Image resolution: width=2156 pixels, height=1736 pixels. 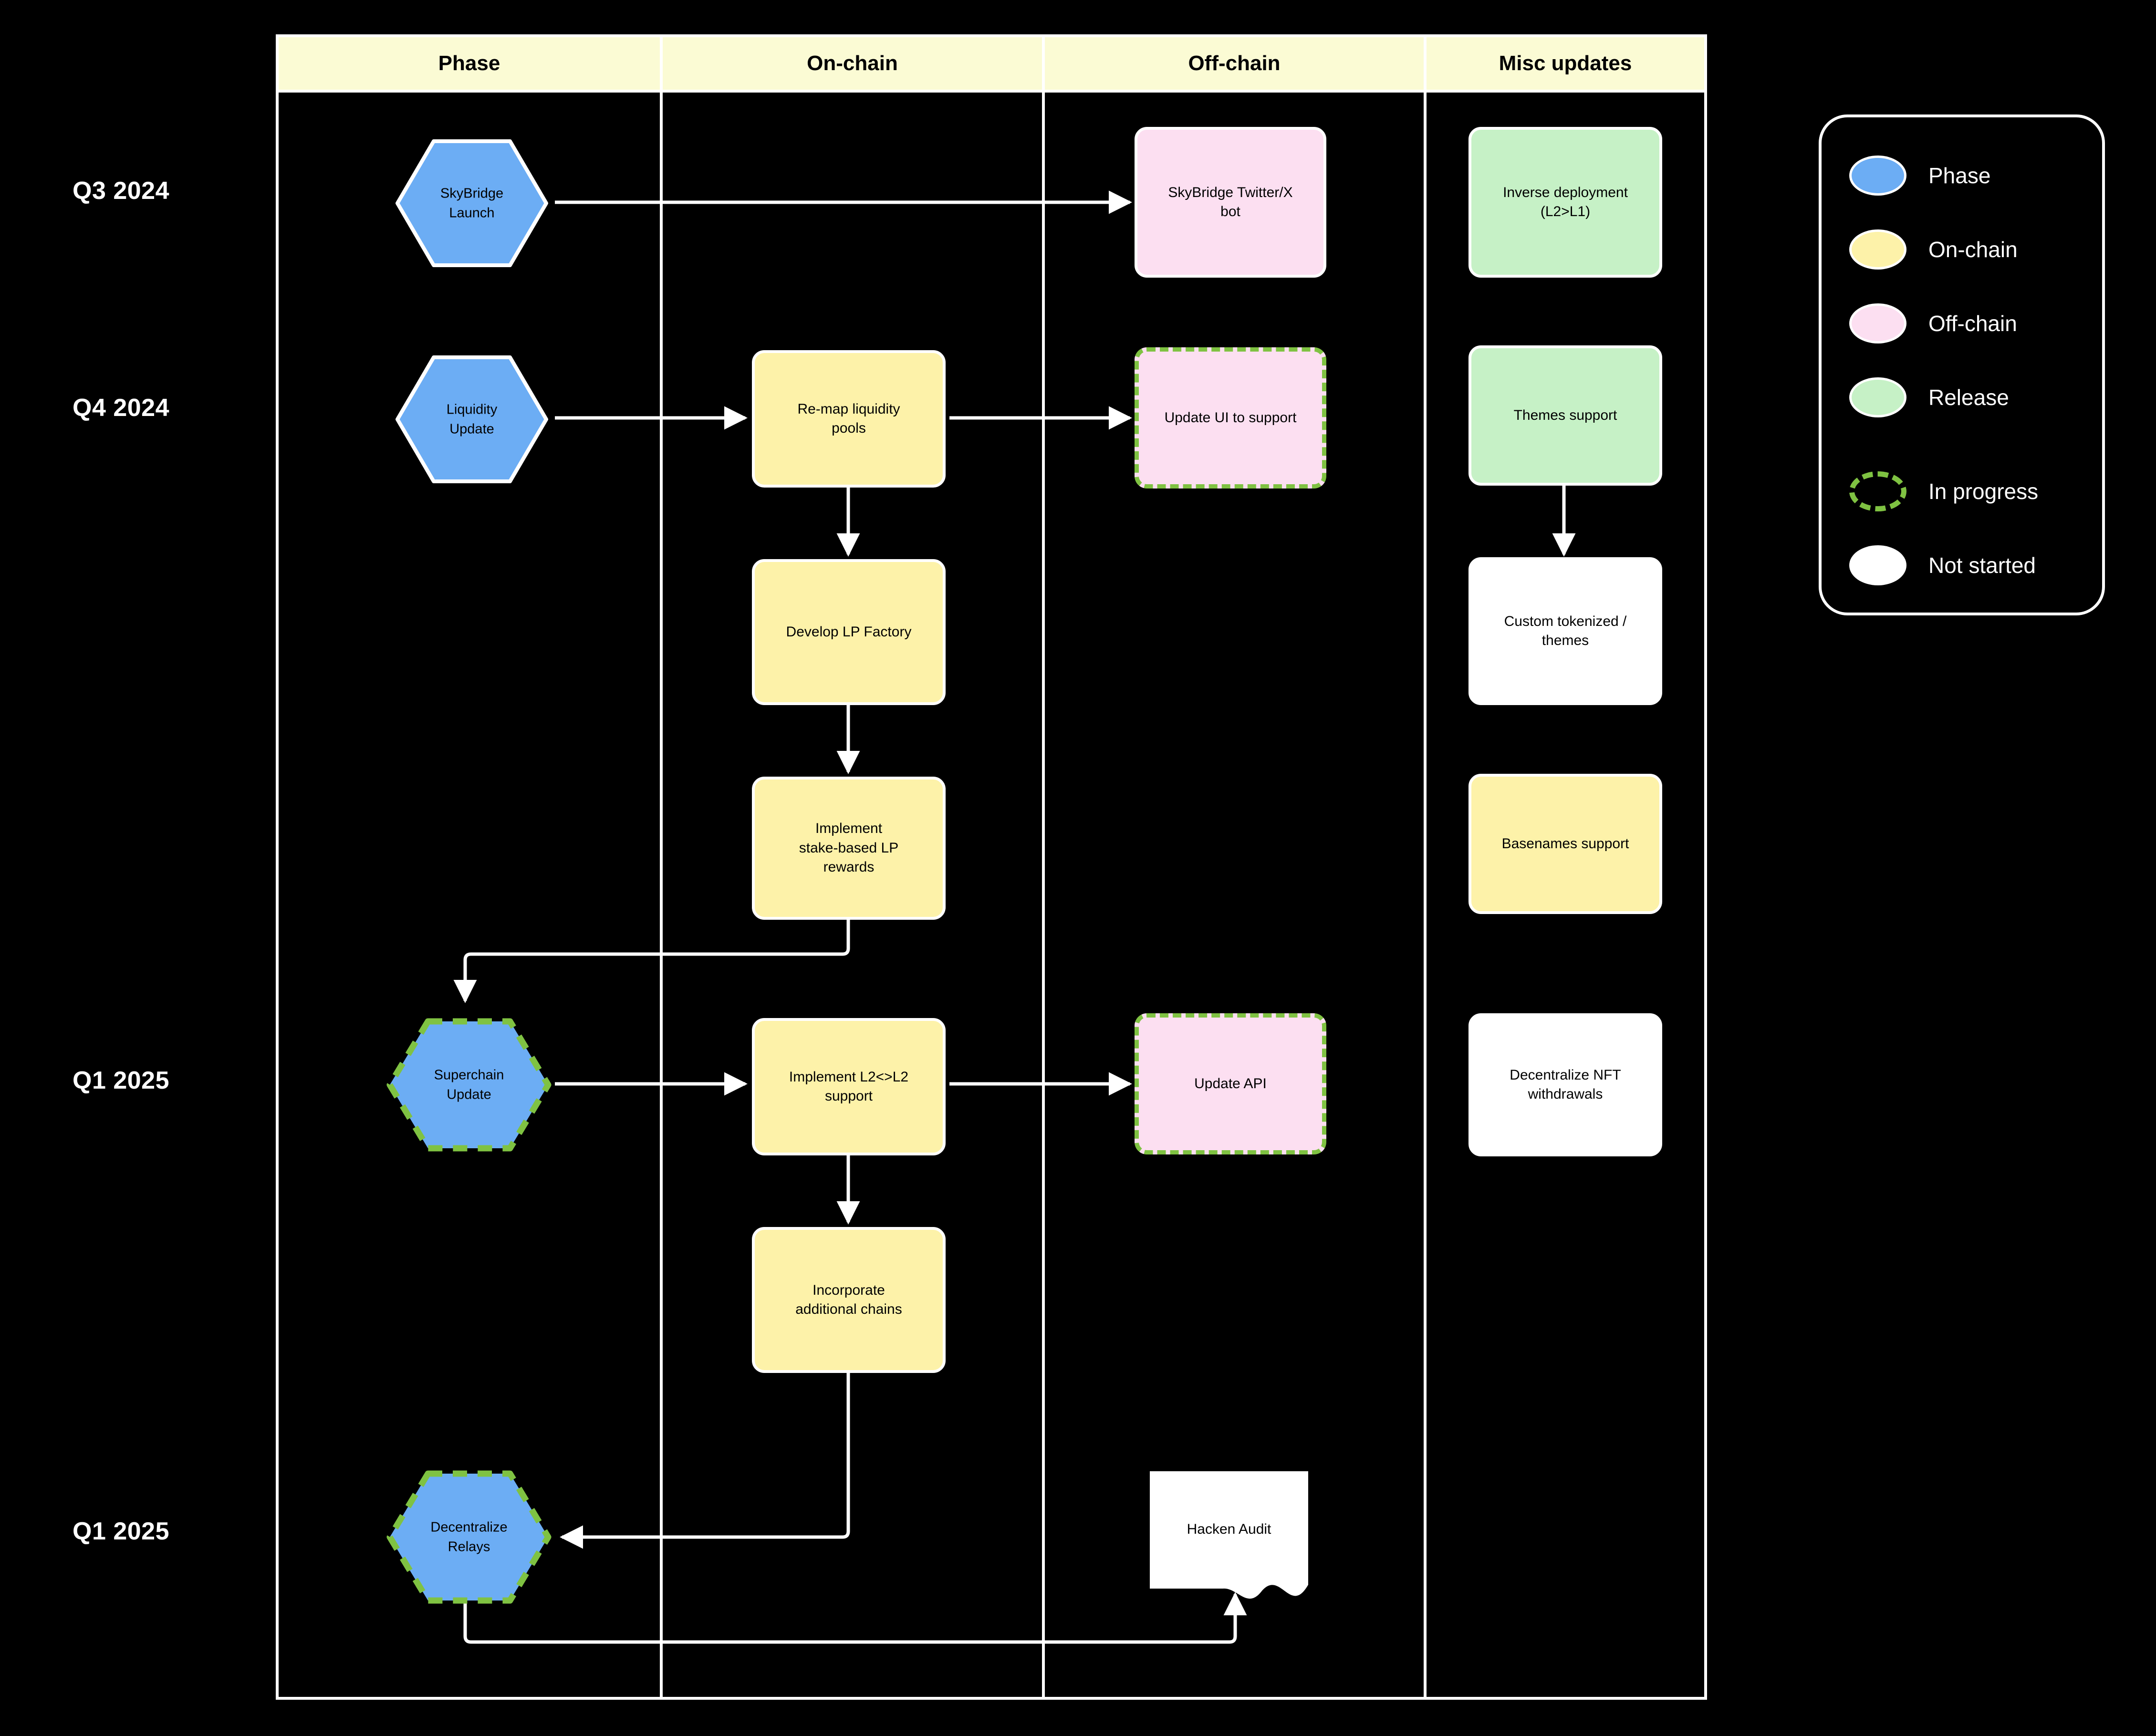 I want to click on node-label: Re-map liquidity pools, so click(x=848, y=419).